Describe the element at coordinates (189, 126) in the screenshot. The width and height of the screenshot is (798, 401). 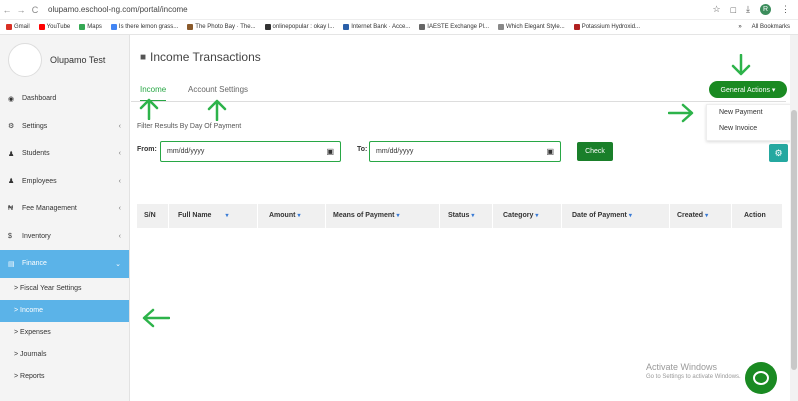
I see `filter-label: Filter Results By Day Of Payment` at that location.